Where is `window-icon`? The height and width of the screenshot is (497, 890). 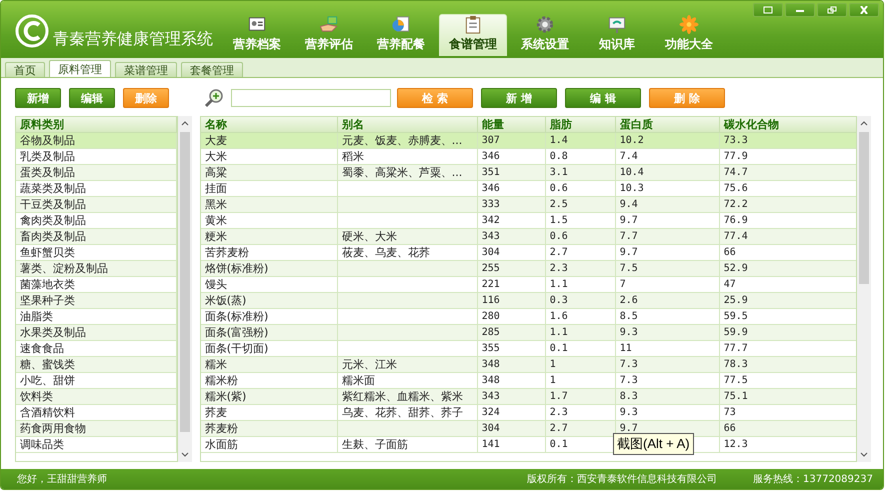 window-icon is located at coordinates (768, 10).